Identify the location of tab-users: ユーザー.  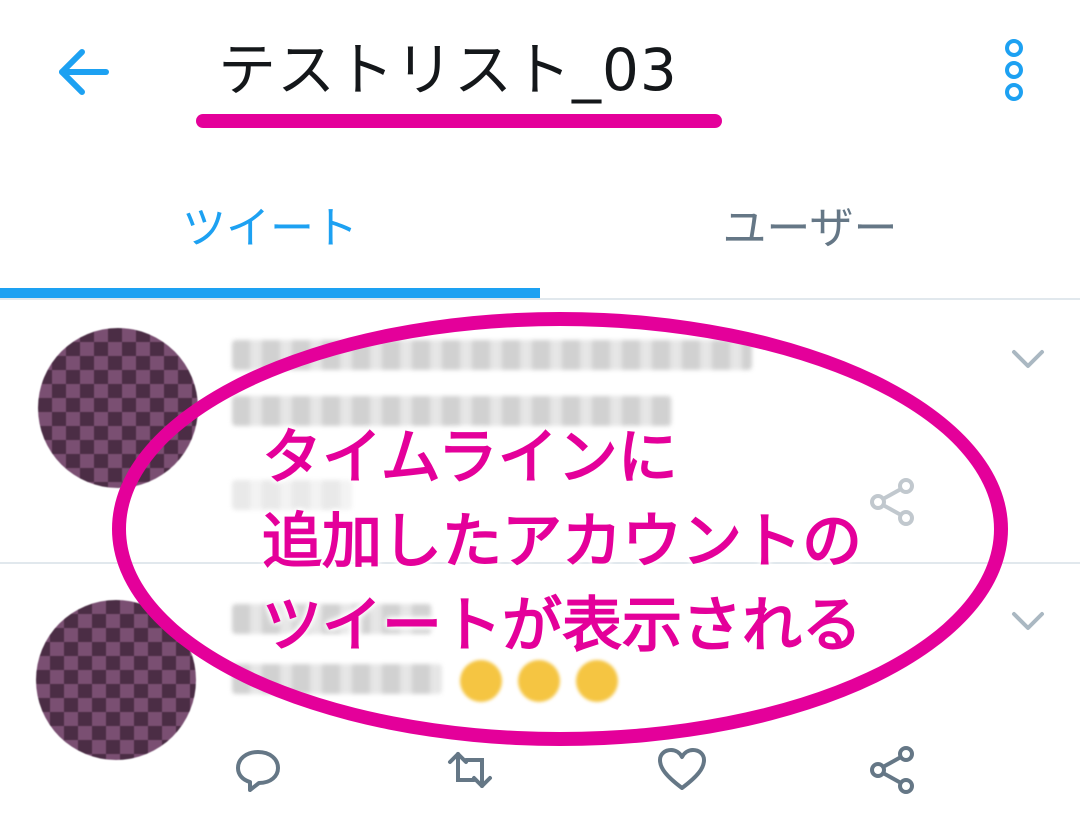
(810, 224).